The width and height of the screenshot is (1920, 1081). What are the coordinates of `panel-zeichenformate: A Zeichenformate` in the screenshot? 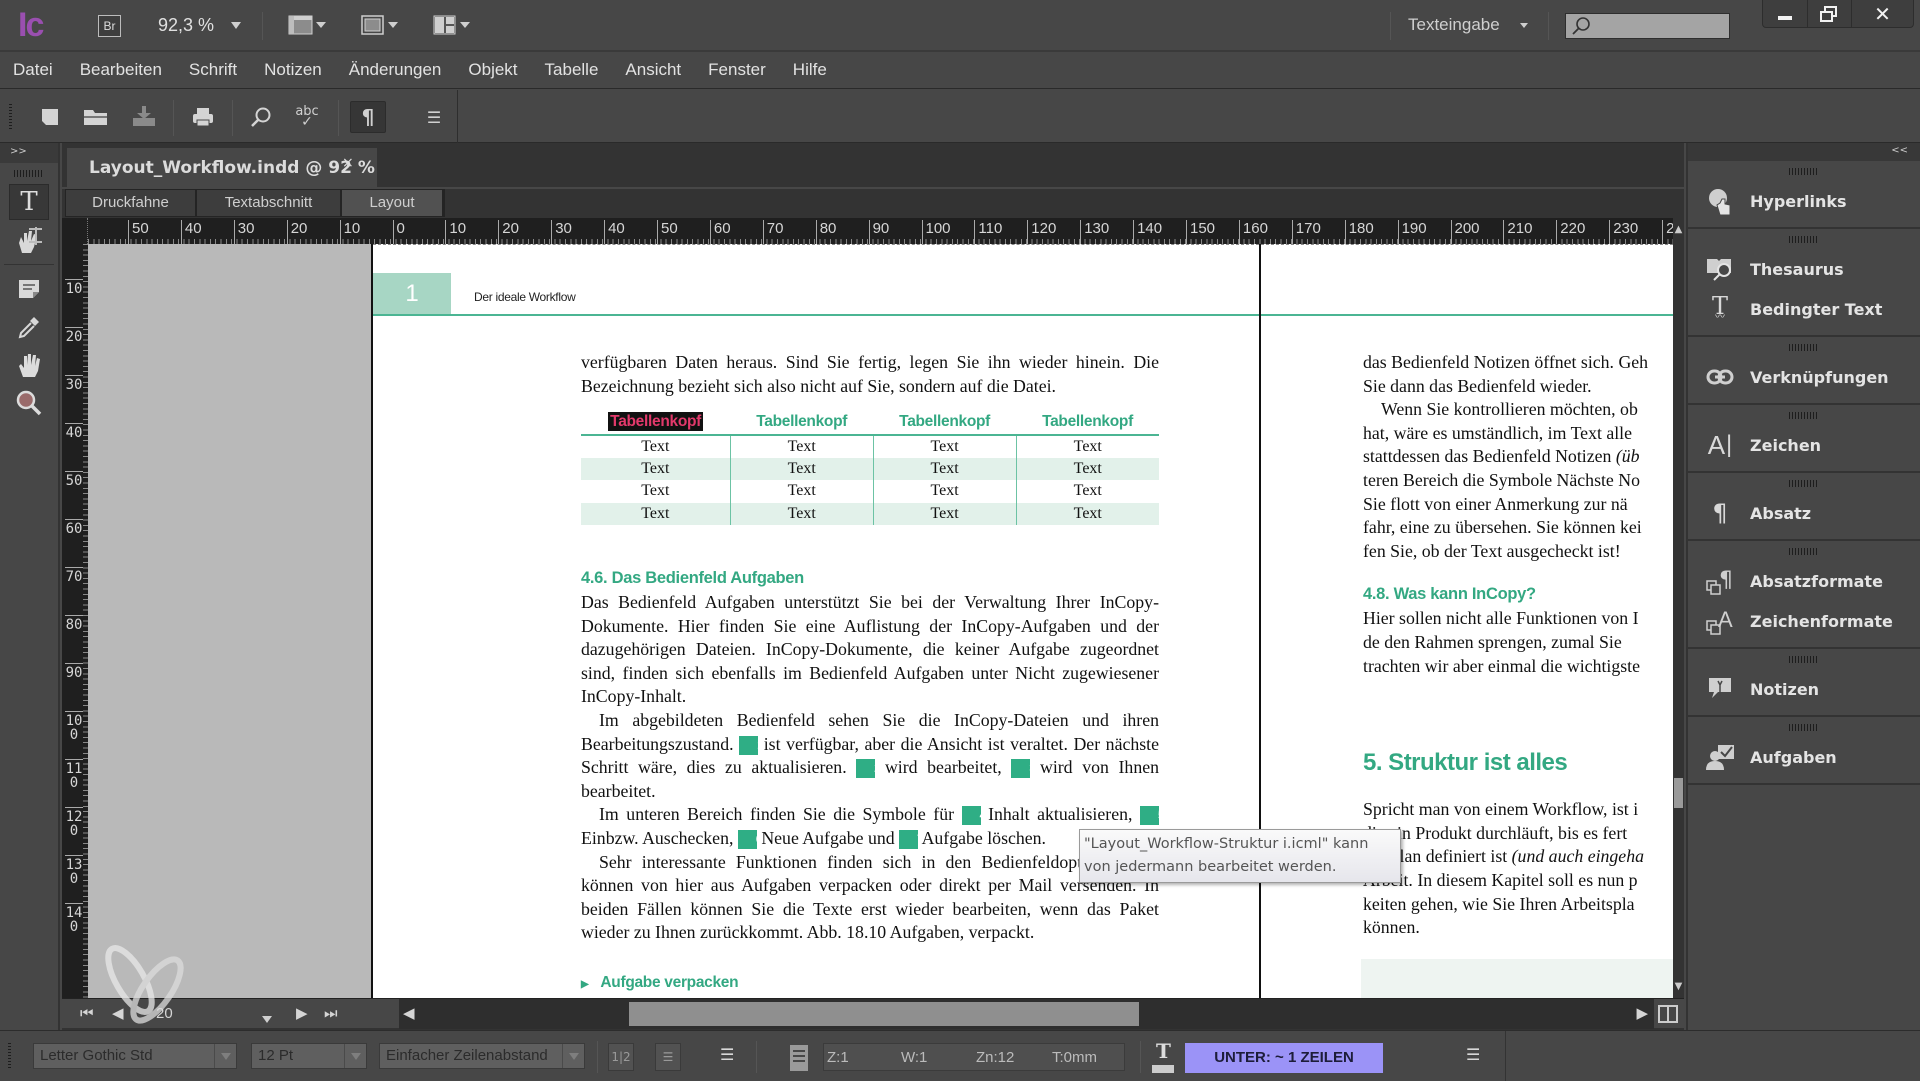 It's located at (1804, 621).